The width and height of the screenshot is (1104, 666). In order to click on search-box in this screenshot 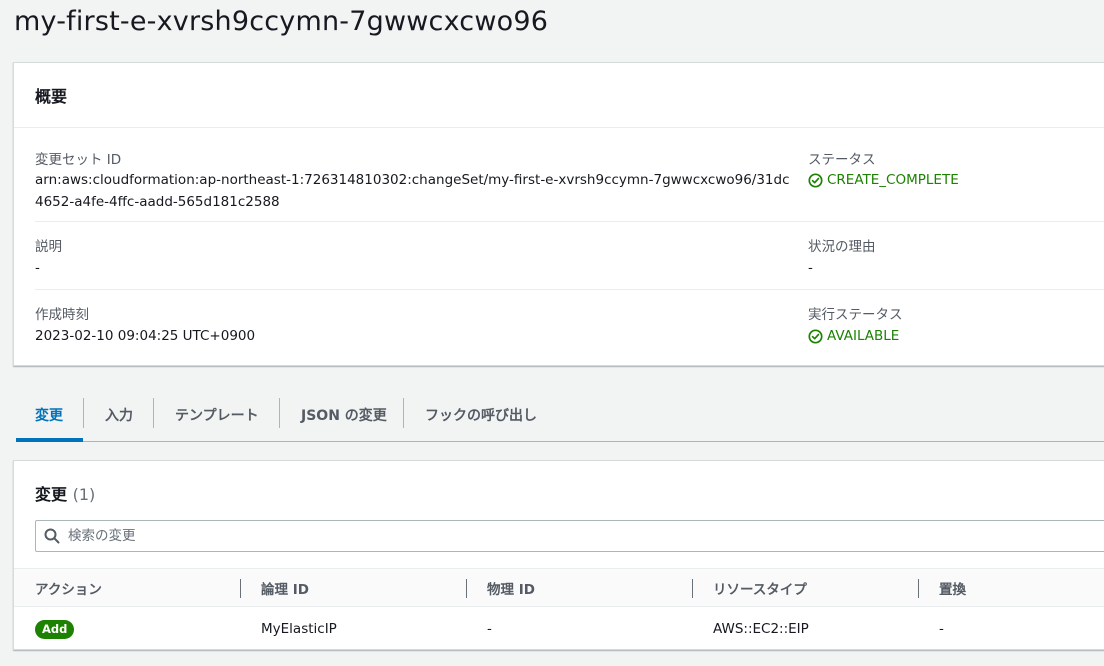, I will do `click(569, 536)`.